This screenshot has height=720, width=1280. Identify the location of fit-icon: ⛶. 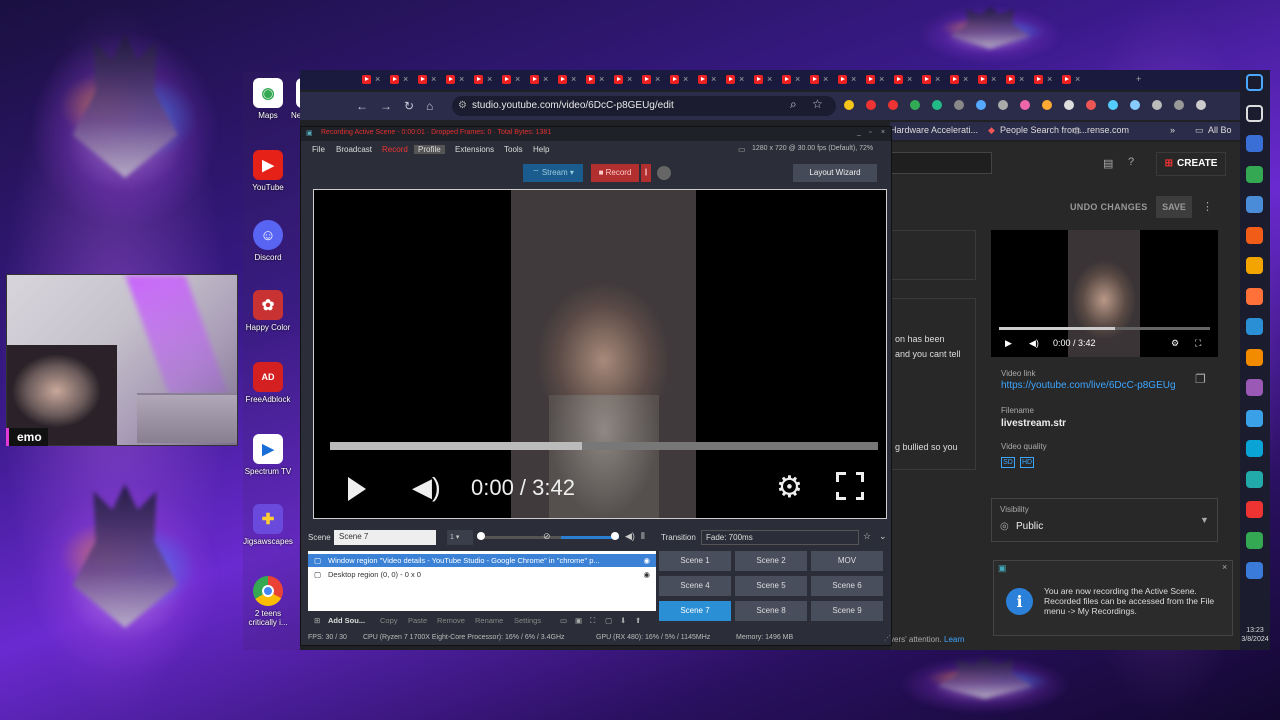
(592, 621).